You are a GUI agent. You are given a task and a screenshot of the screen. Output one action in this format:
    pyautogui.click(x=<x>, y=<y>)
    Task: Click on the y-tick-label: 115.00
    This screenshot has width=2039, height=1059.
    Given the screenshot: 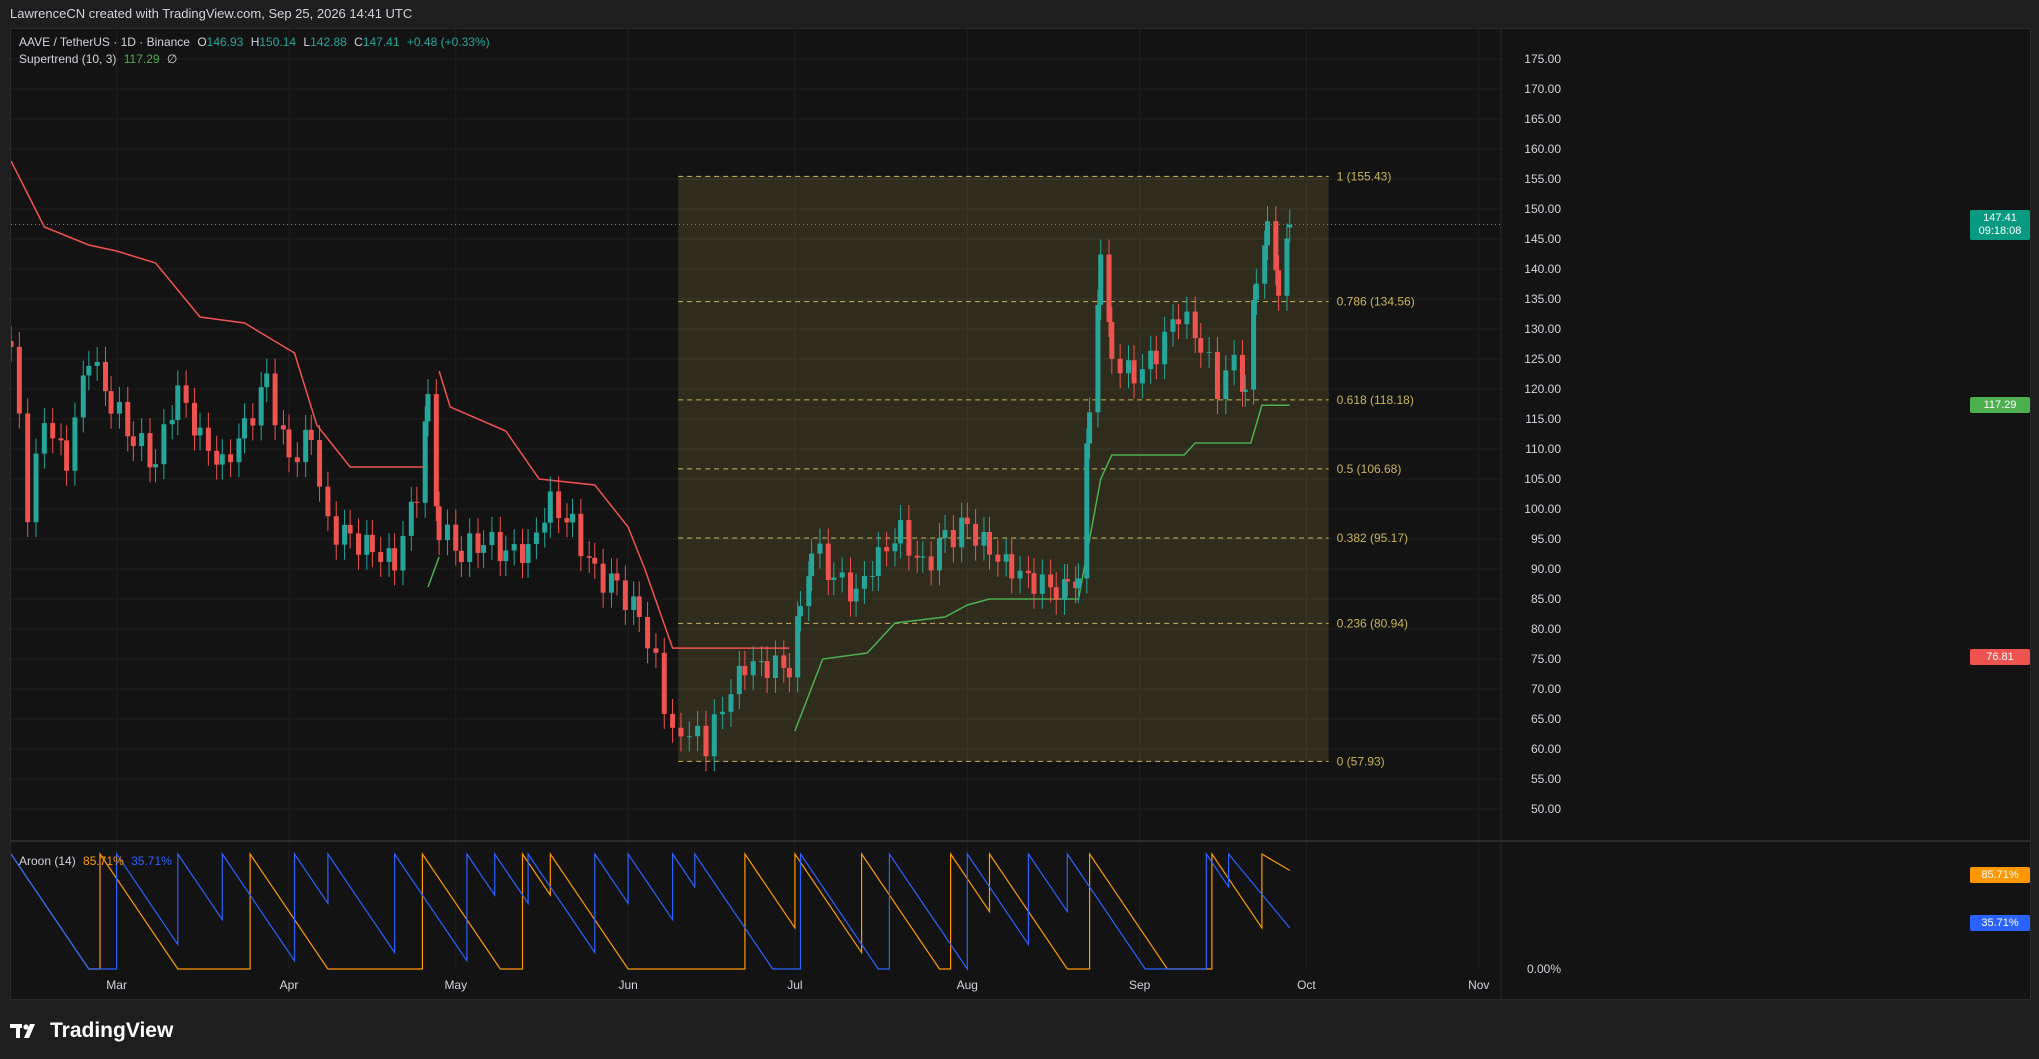 What is the action you would take?
    pyautogui.click(x=1543, y=419)
    